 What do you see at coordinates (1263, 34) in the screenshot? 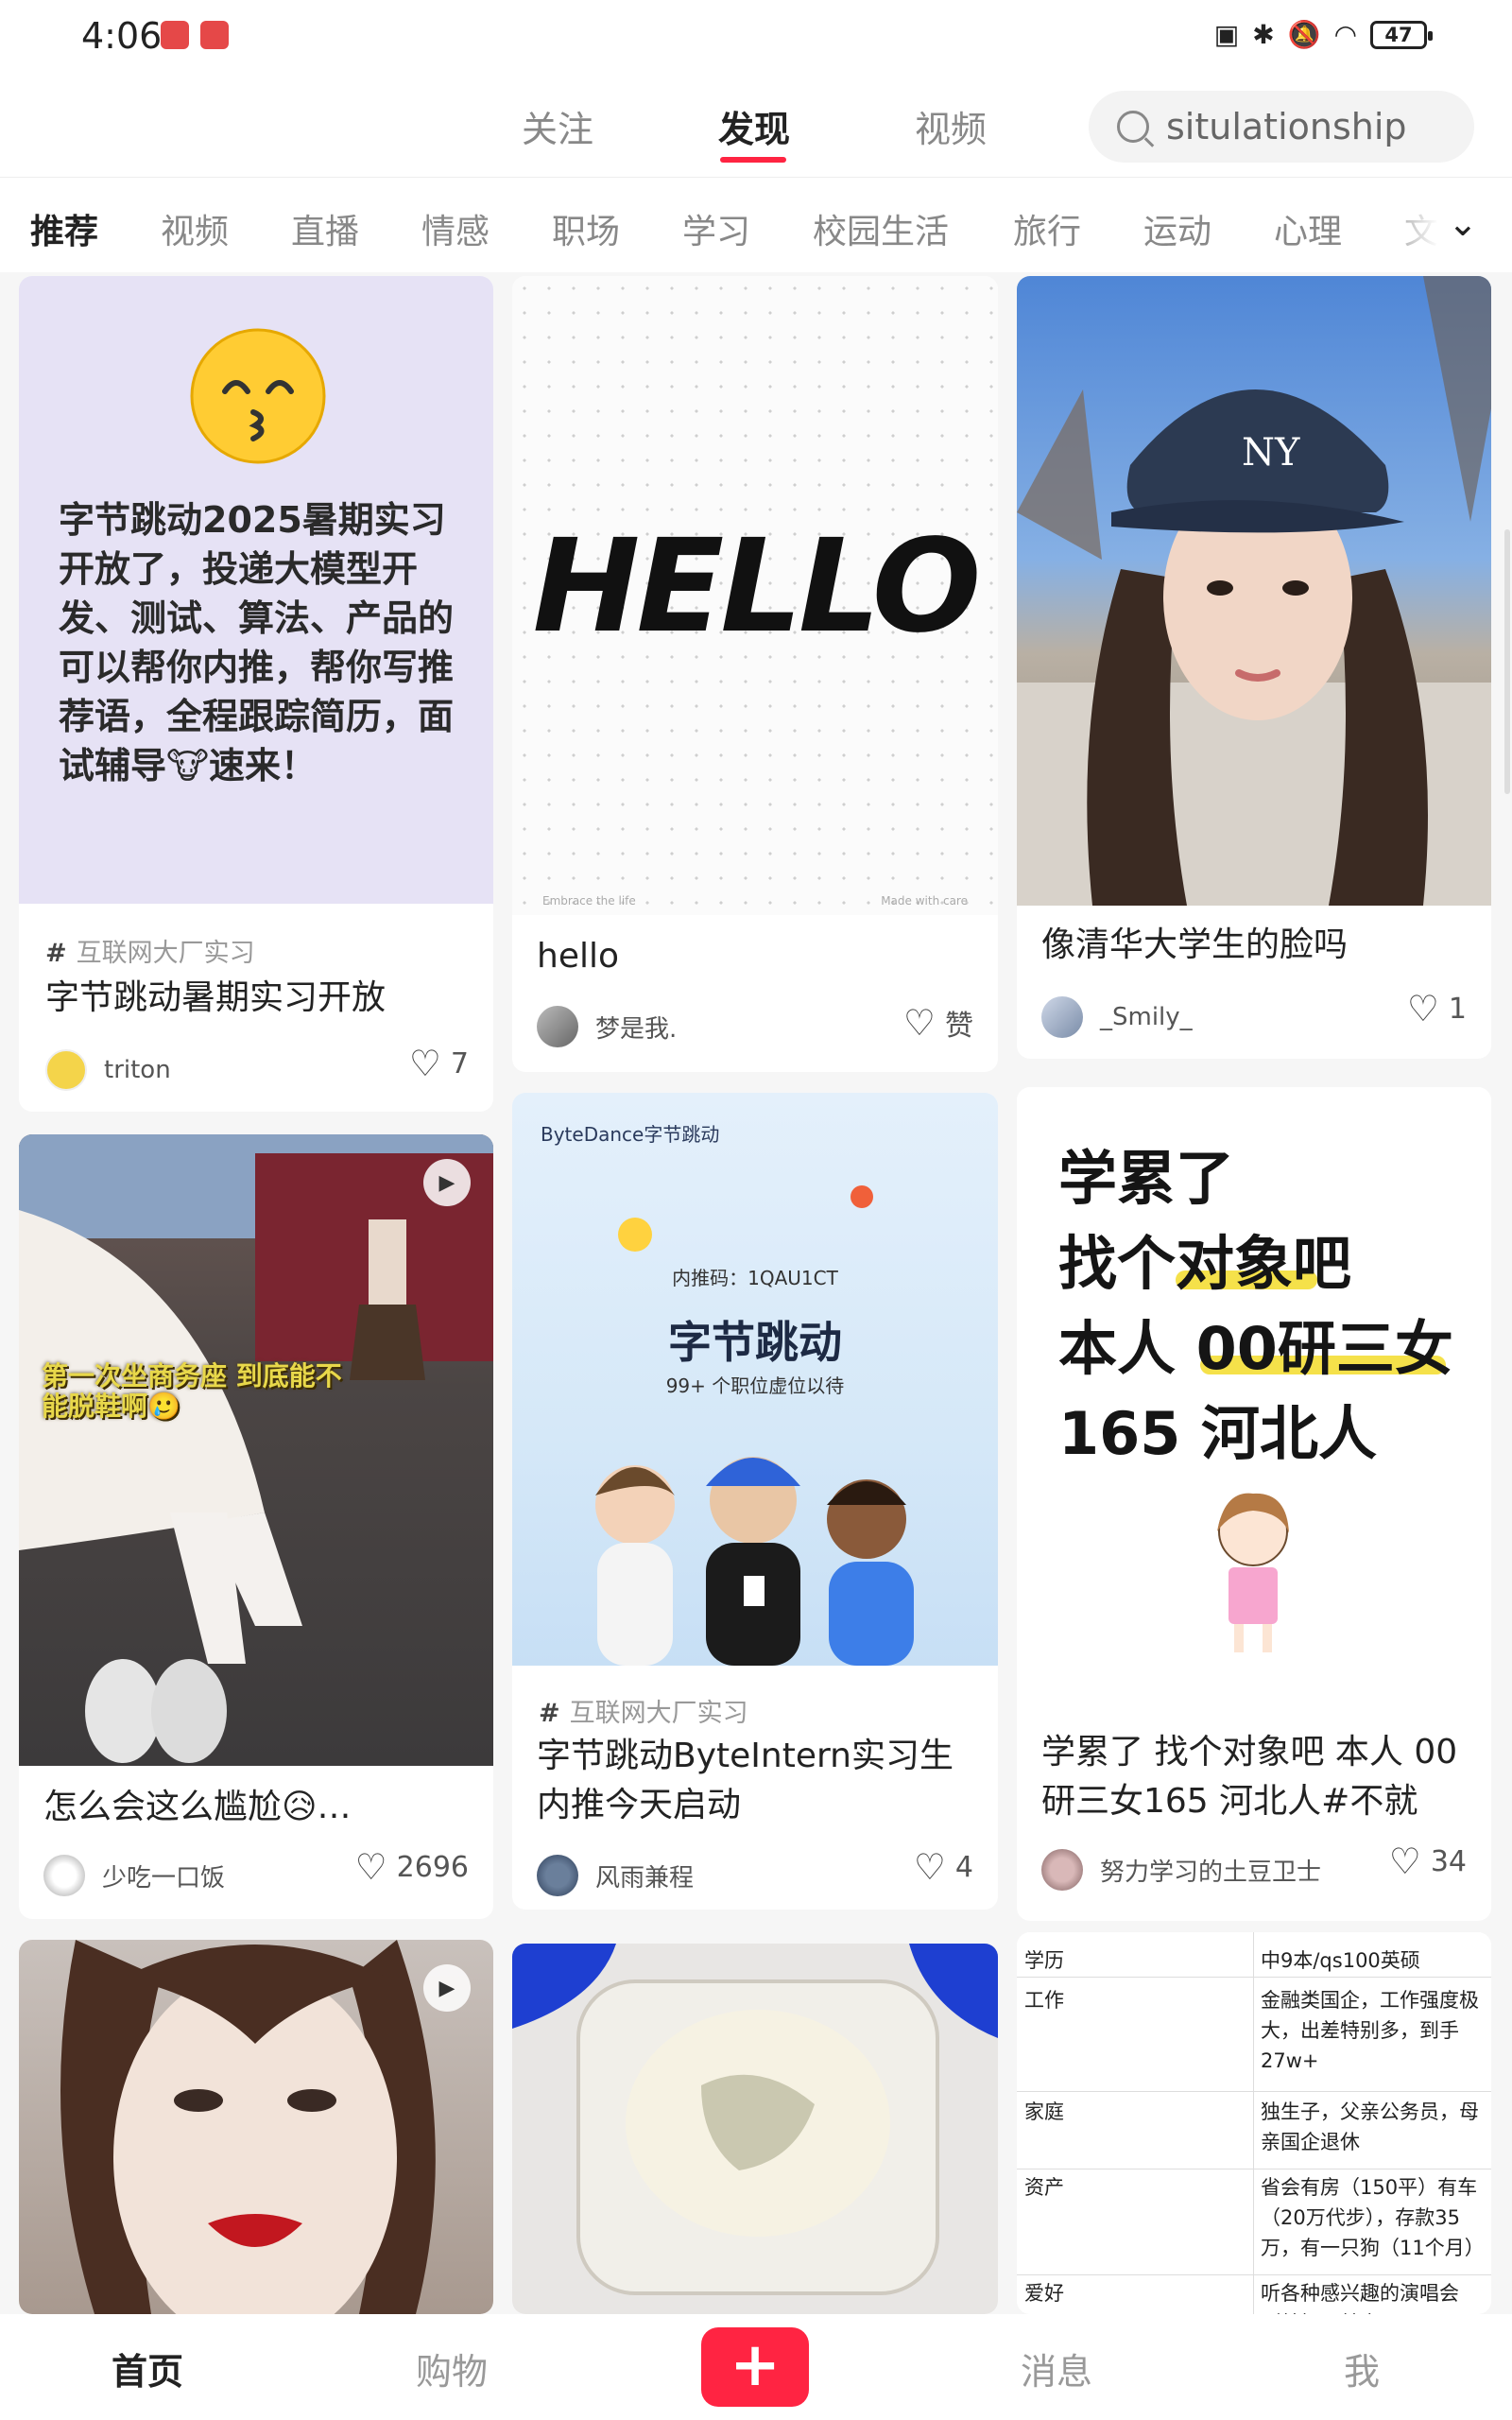
I see `bluetooth-icon: ✱` at bounding box center [1263, 34].